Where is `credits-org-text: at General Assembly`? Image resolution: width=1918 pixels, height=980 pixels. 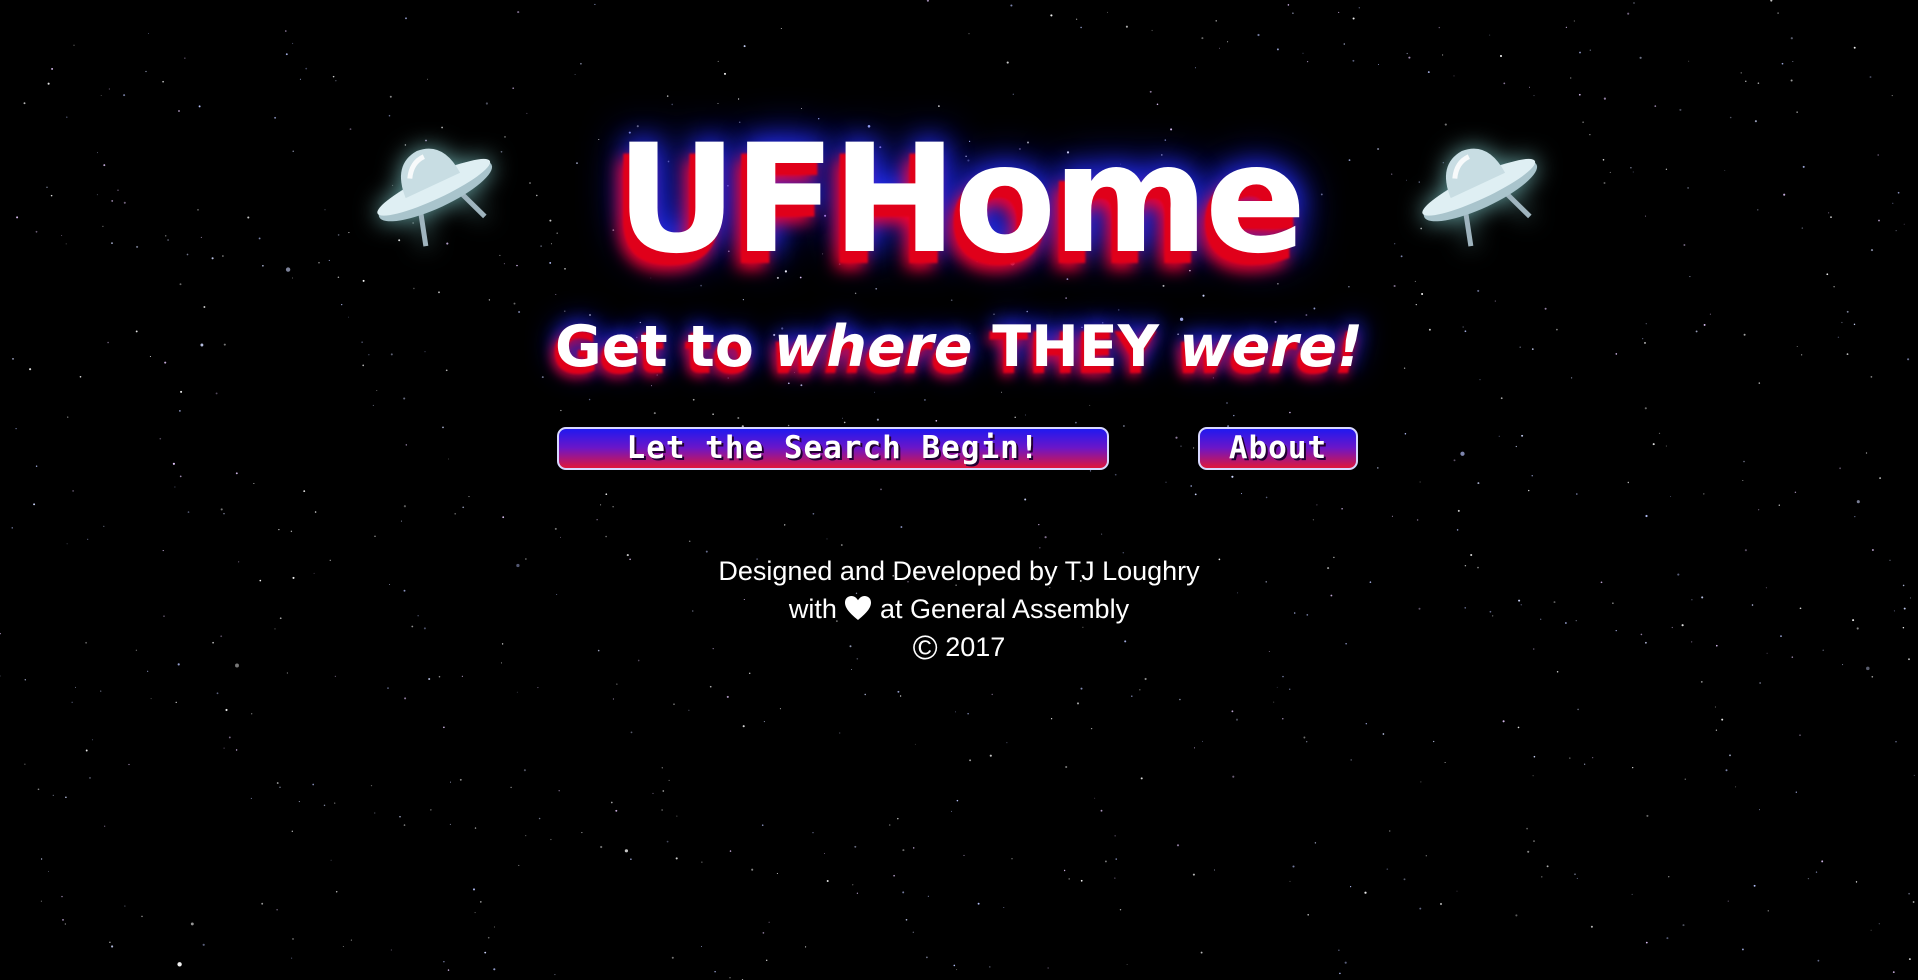 credits-org-text: at General Assembly is located at coordinates (1001, 609).